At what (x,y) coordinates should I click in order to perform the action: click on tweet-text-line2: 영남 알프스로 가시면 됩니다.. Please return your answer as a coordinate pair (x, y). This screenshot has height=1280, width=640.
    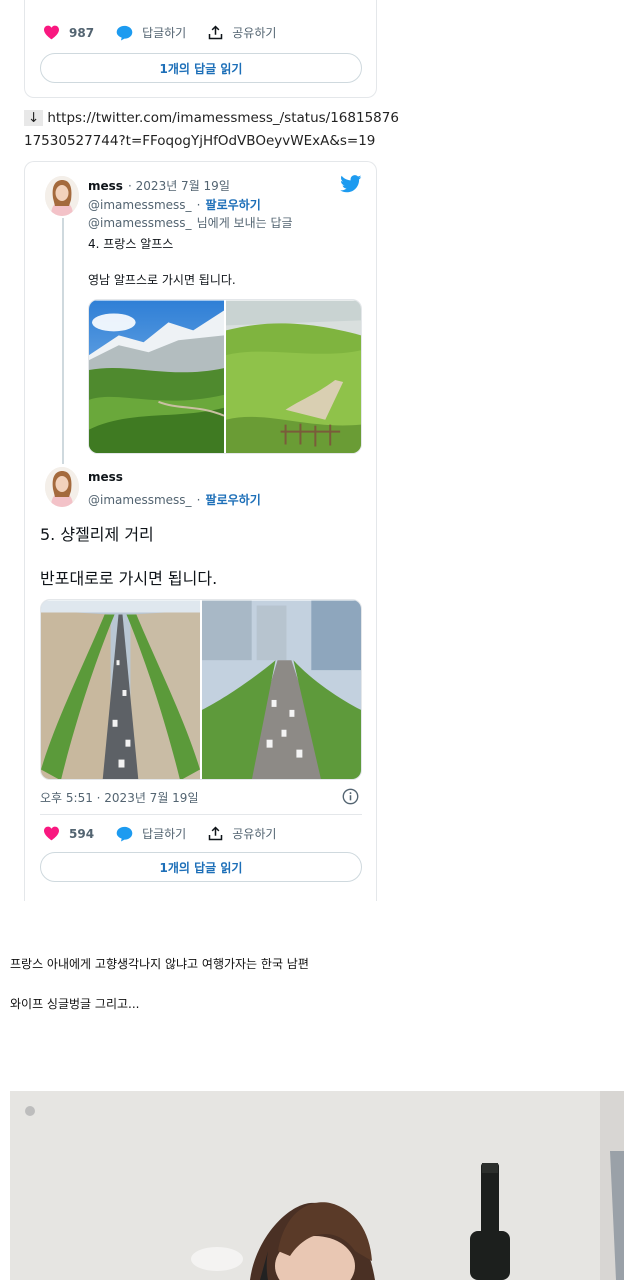
    Looking at the image, I should click on (162, 280).